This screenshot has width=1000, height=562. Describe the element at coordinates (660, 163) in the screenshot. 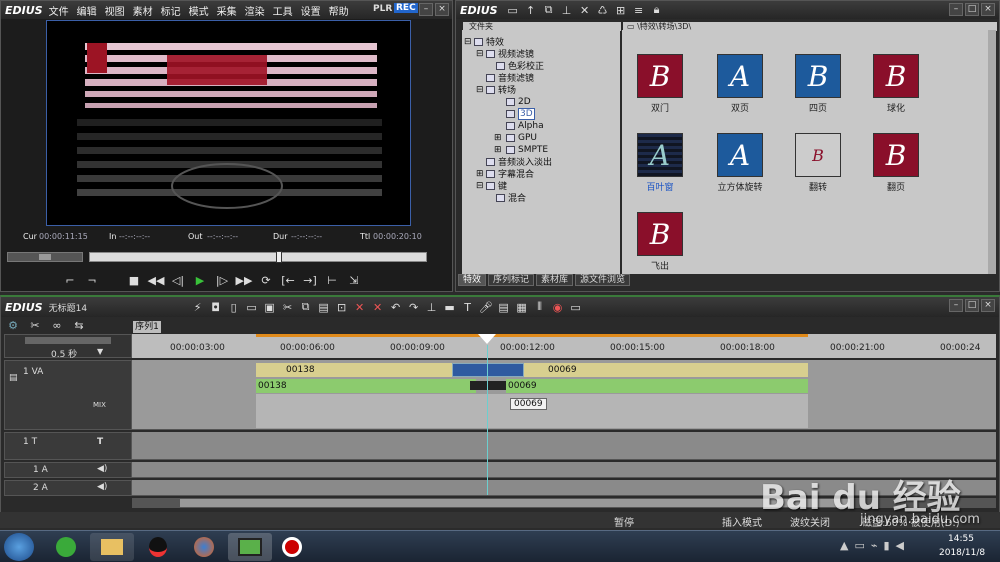

I see `effect-blinds: A 百叶窗` at that location.